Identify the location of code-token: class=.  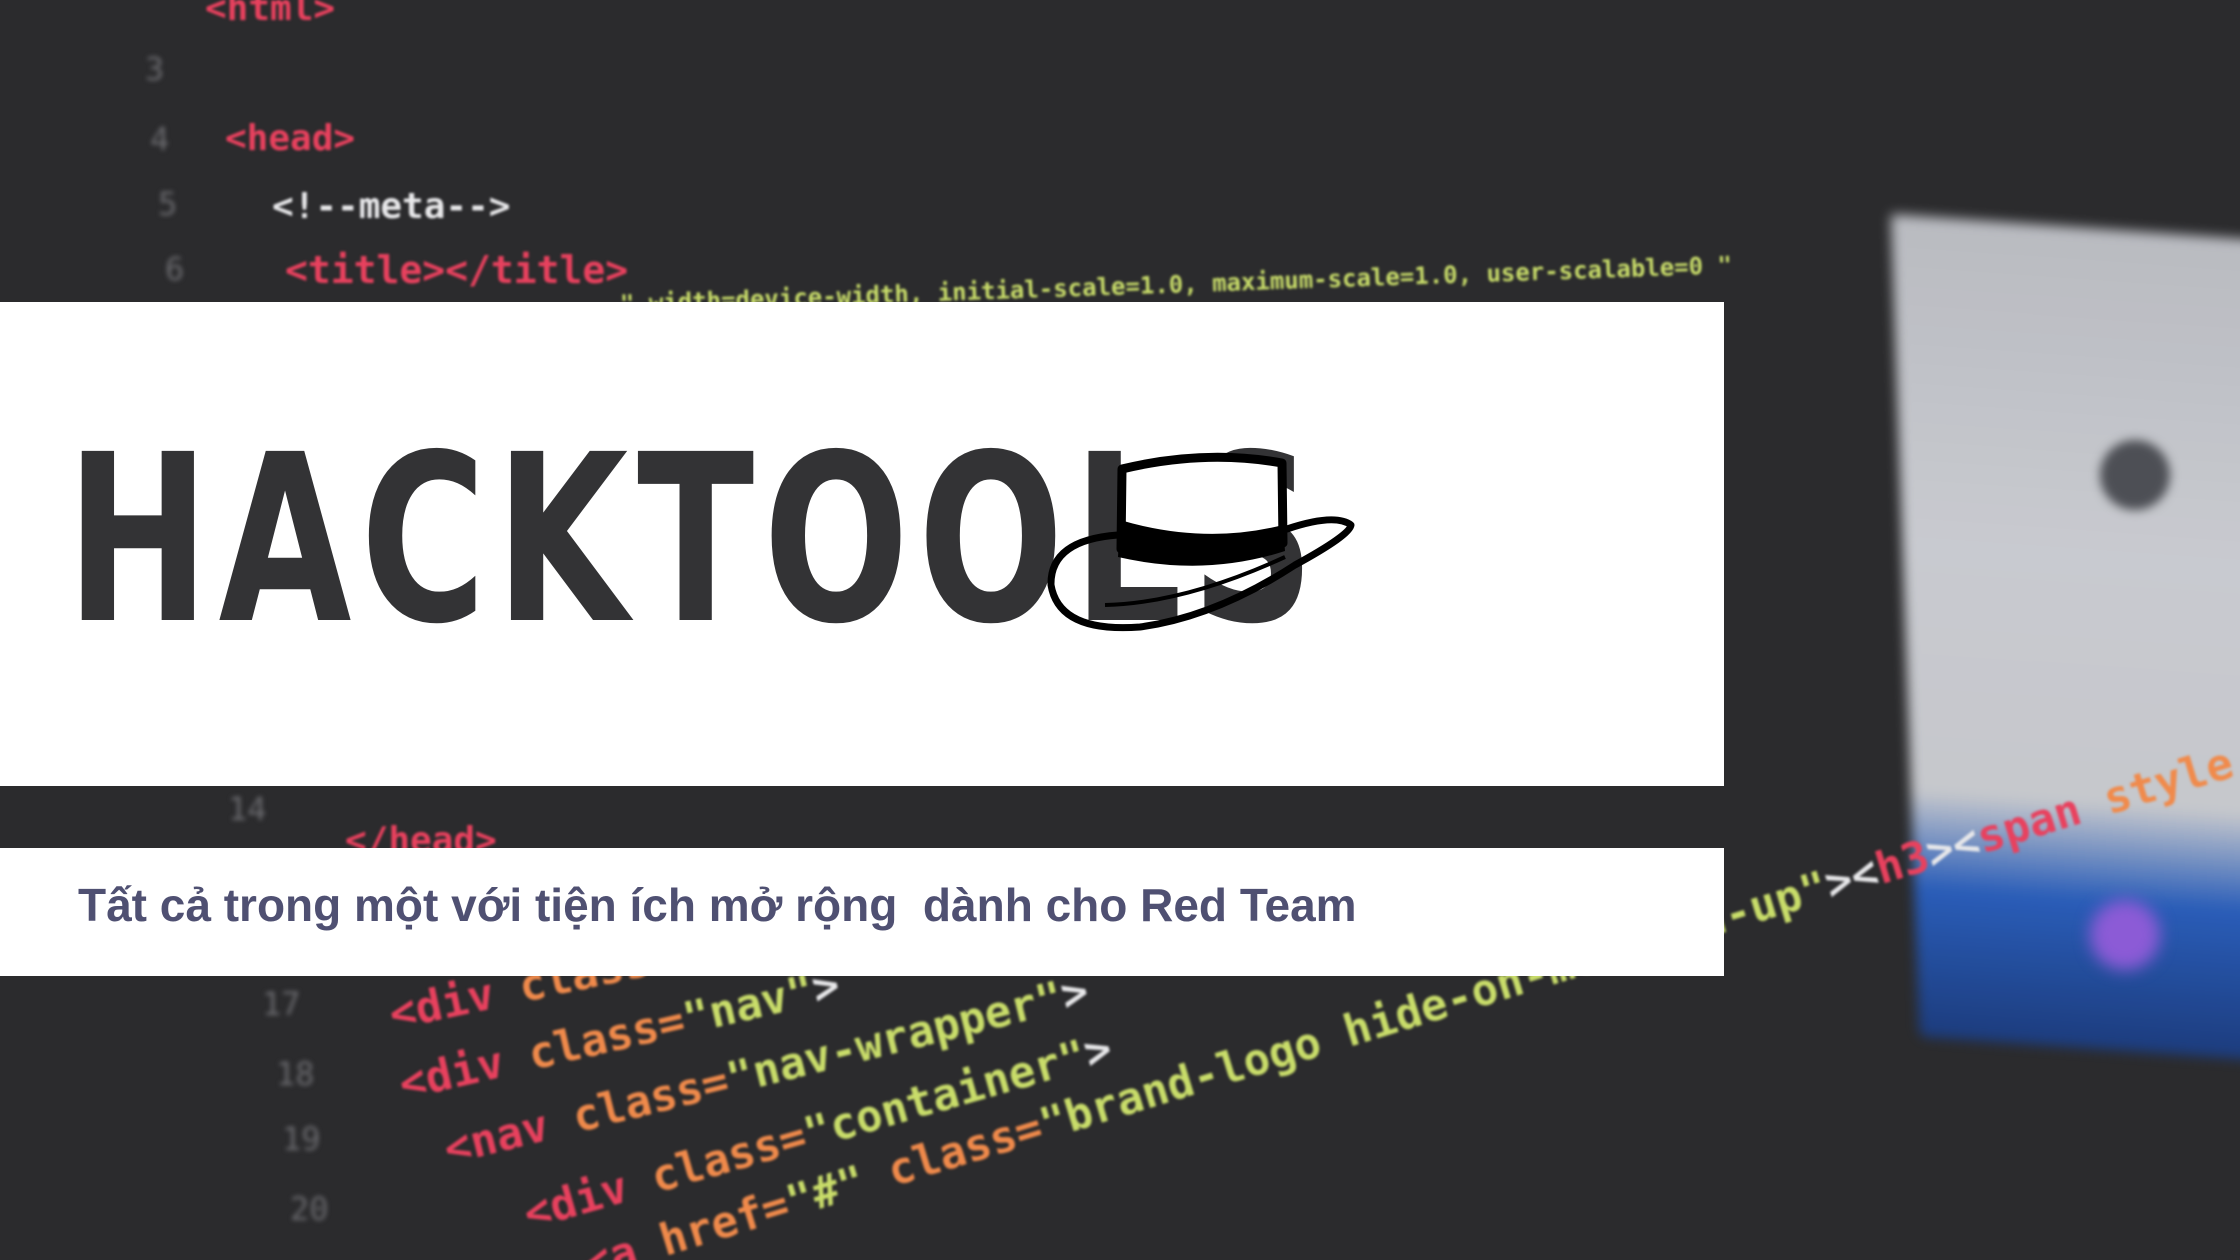
(650, 1099).